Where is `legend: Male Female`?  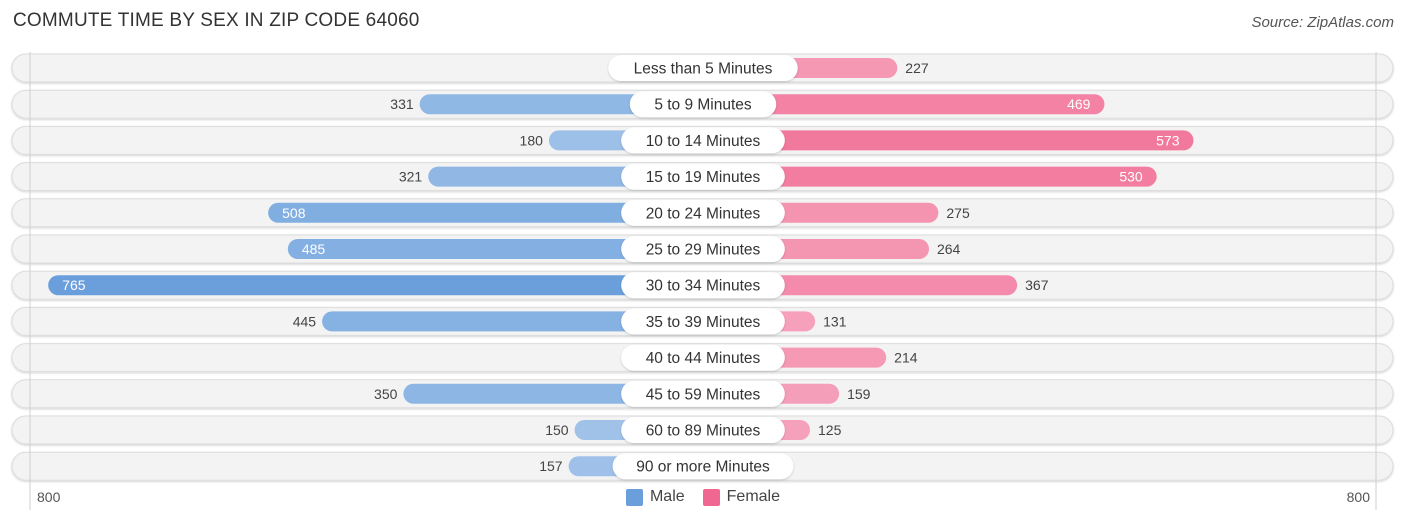 legend: Male Female is located at coordinates (703, 497).